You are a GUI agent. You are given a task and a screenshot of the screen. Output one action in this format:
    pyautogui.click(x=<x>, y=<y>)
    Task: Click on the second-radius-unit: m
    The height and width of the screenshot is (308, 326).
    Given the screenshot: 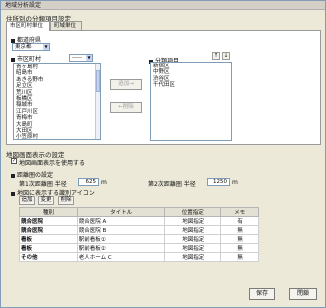 What is the action you would take?
    pyautogui.click(x=235, y=182)
    